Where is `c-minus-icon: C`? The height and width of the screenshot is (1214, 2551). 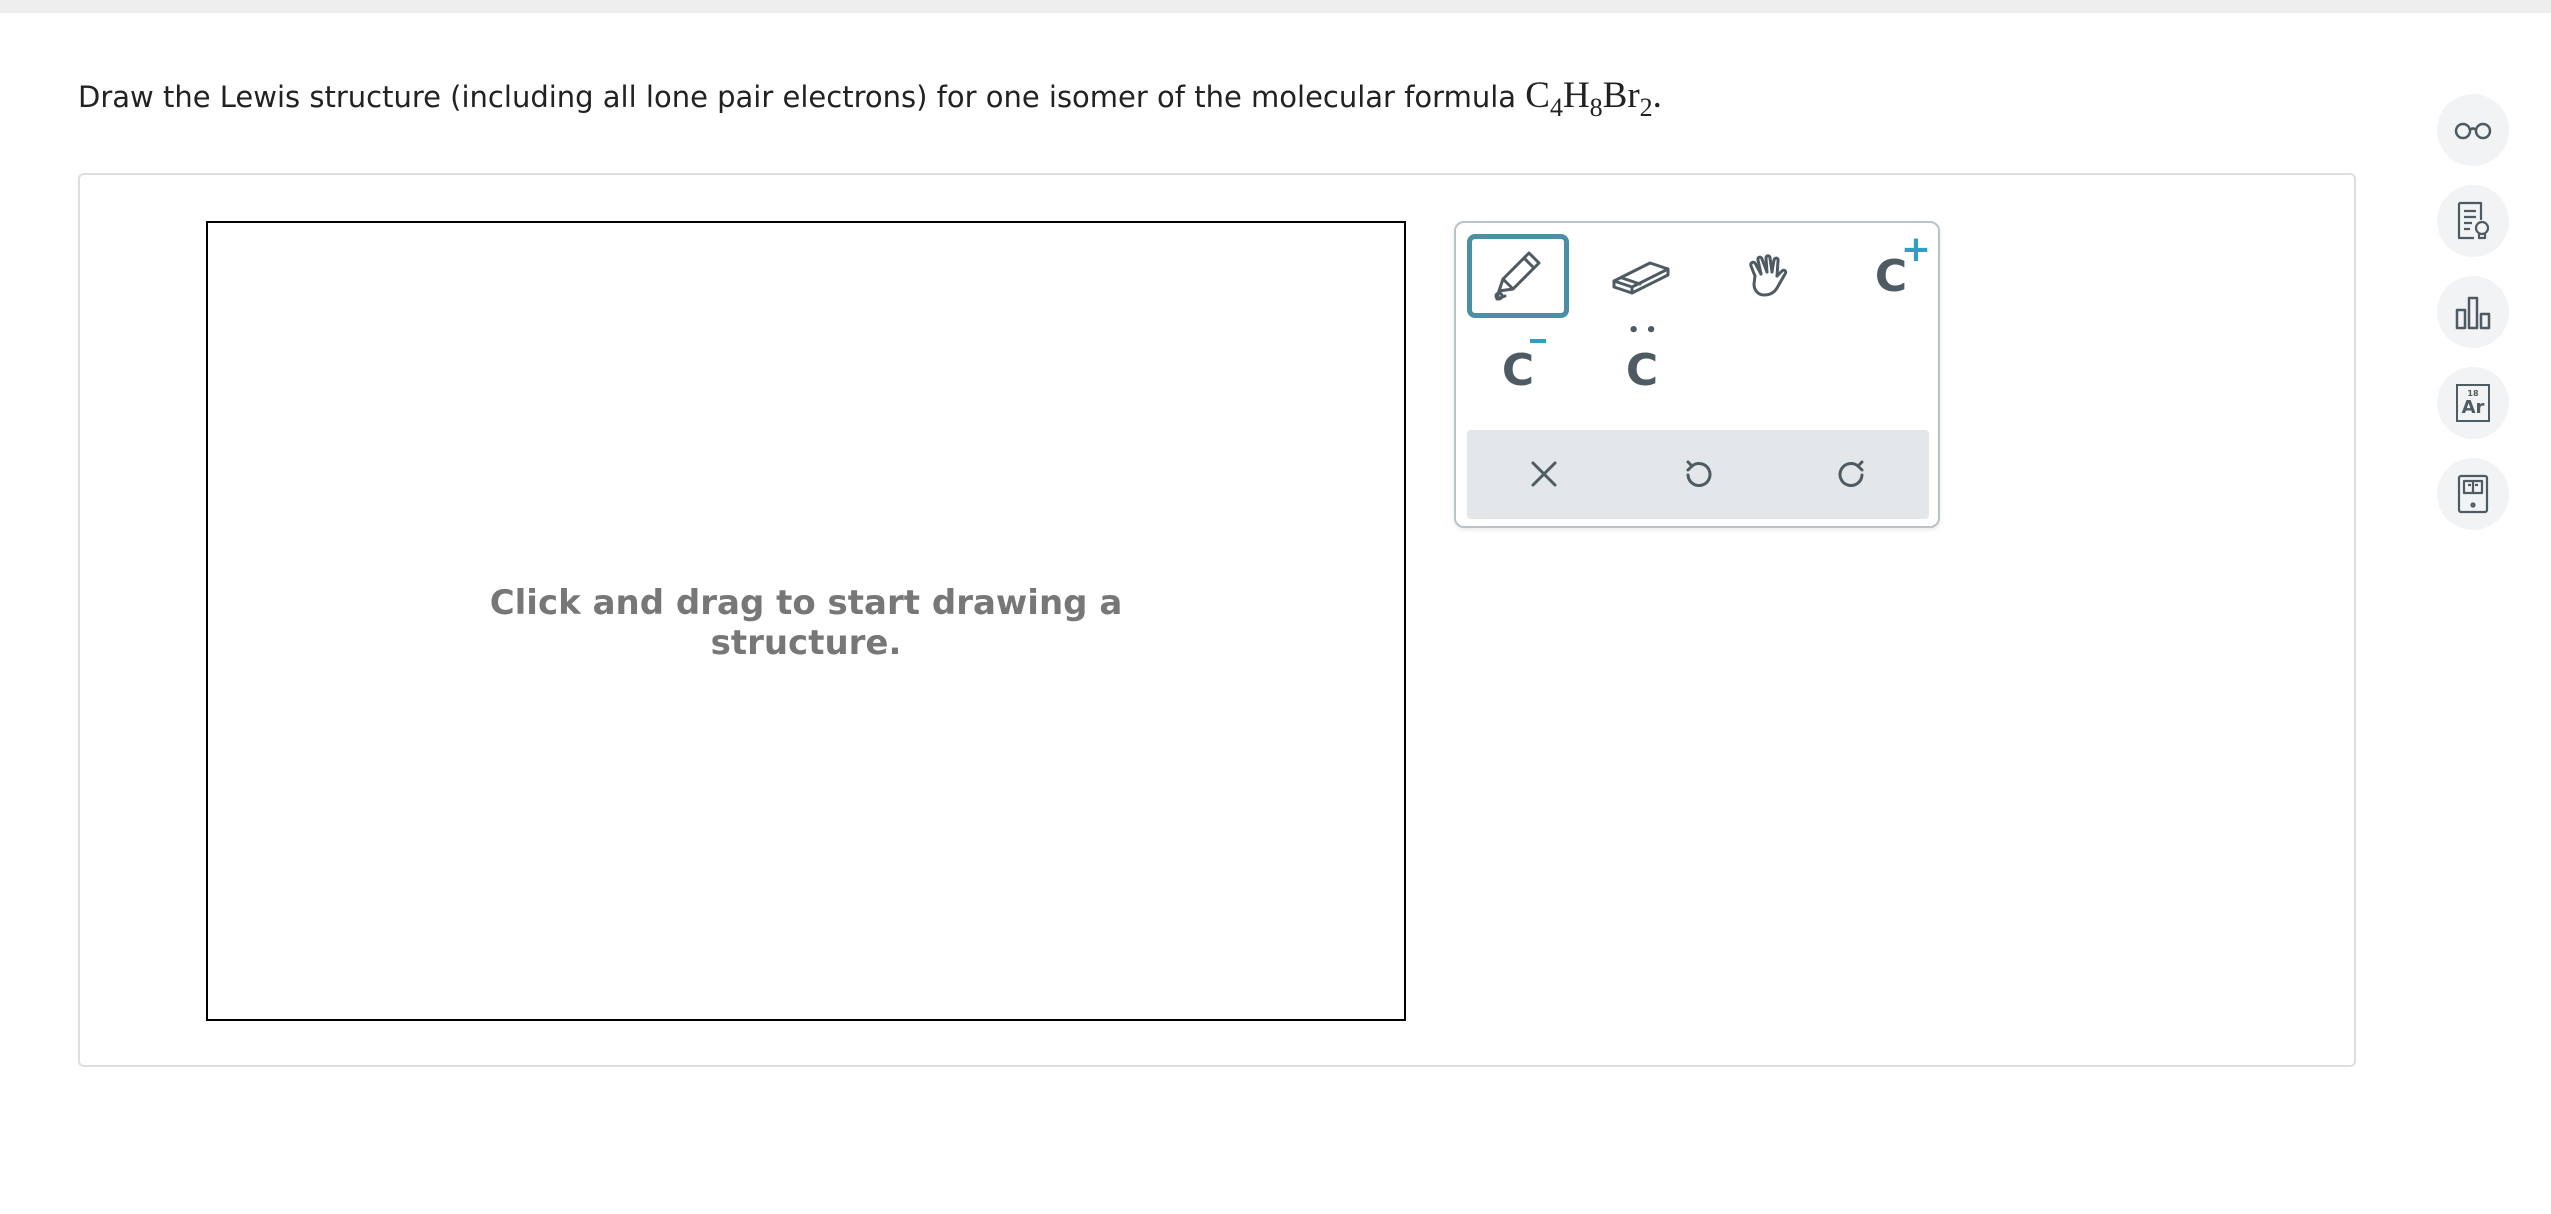 c-minus-icon: C is located at coordinates (1524, 367).